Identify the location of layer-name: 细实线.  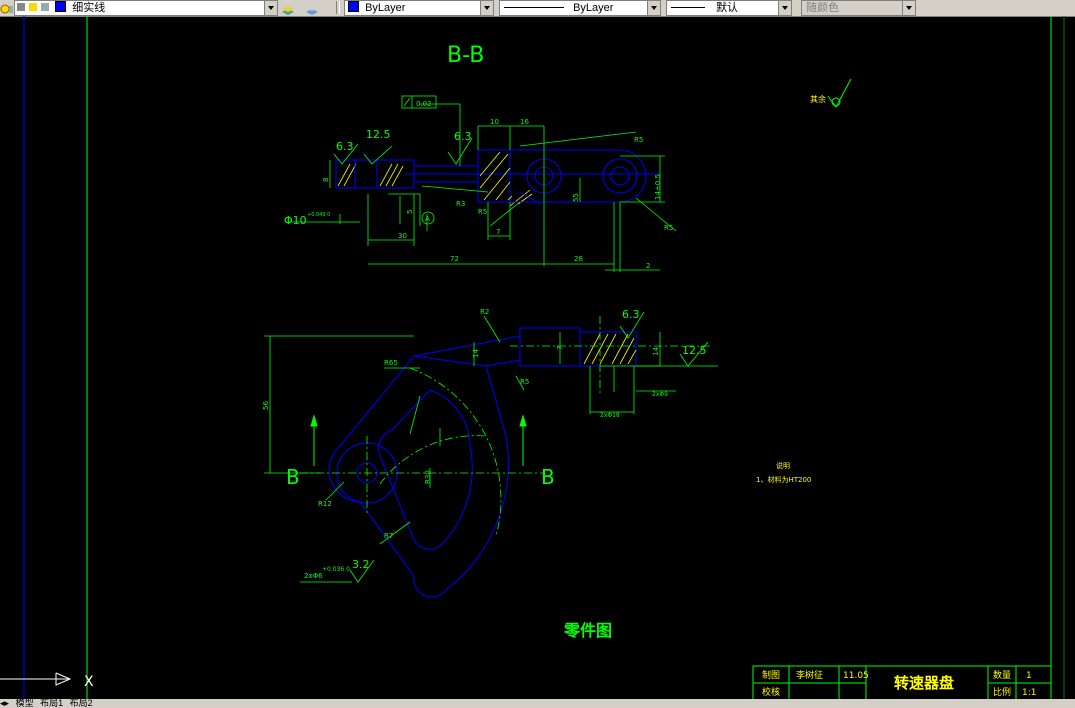
(89, 8).